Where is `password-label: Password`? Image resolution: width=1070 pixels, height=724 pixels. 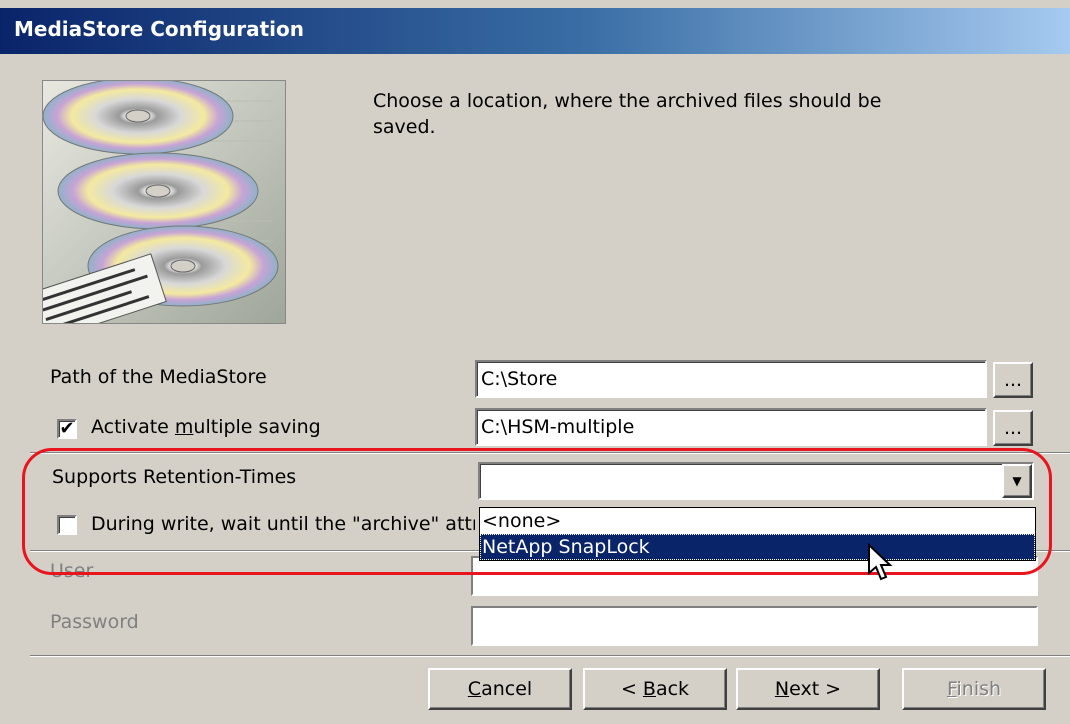
password-label: Password is located at coordinates (94, 622).